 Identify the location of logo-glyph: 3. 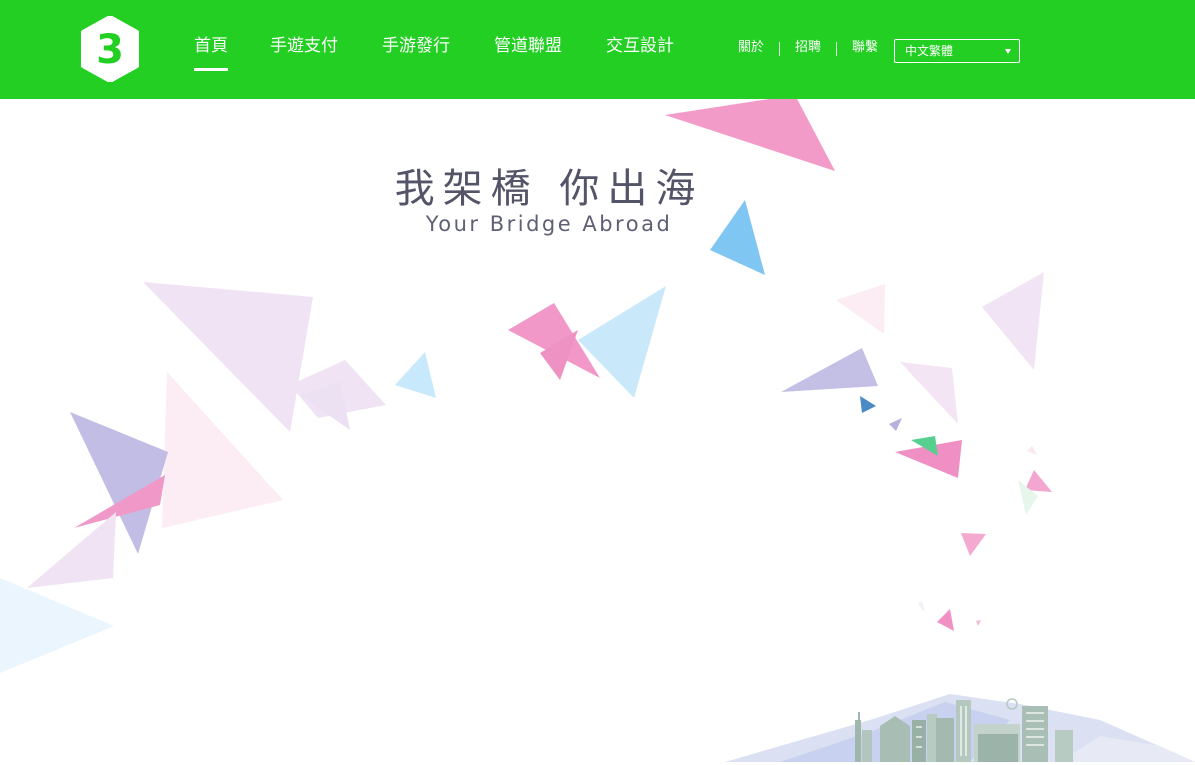
(110, 50).